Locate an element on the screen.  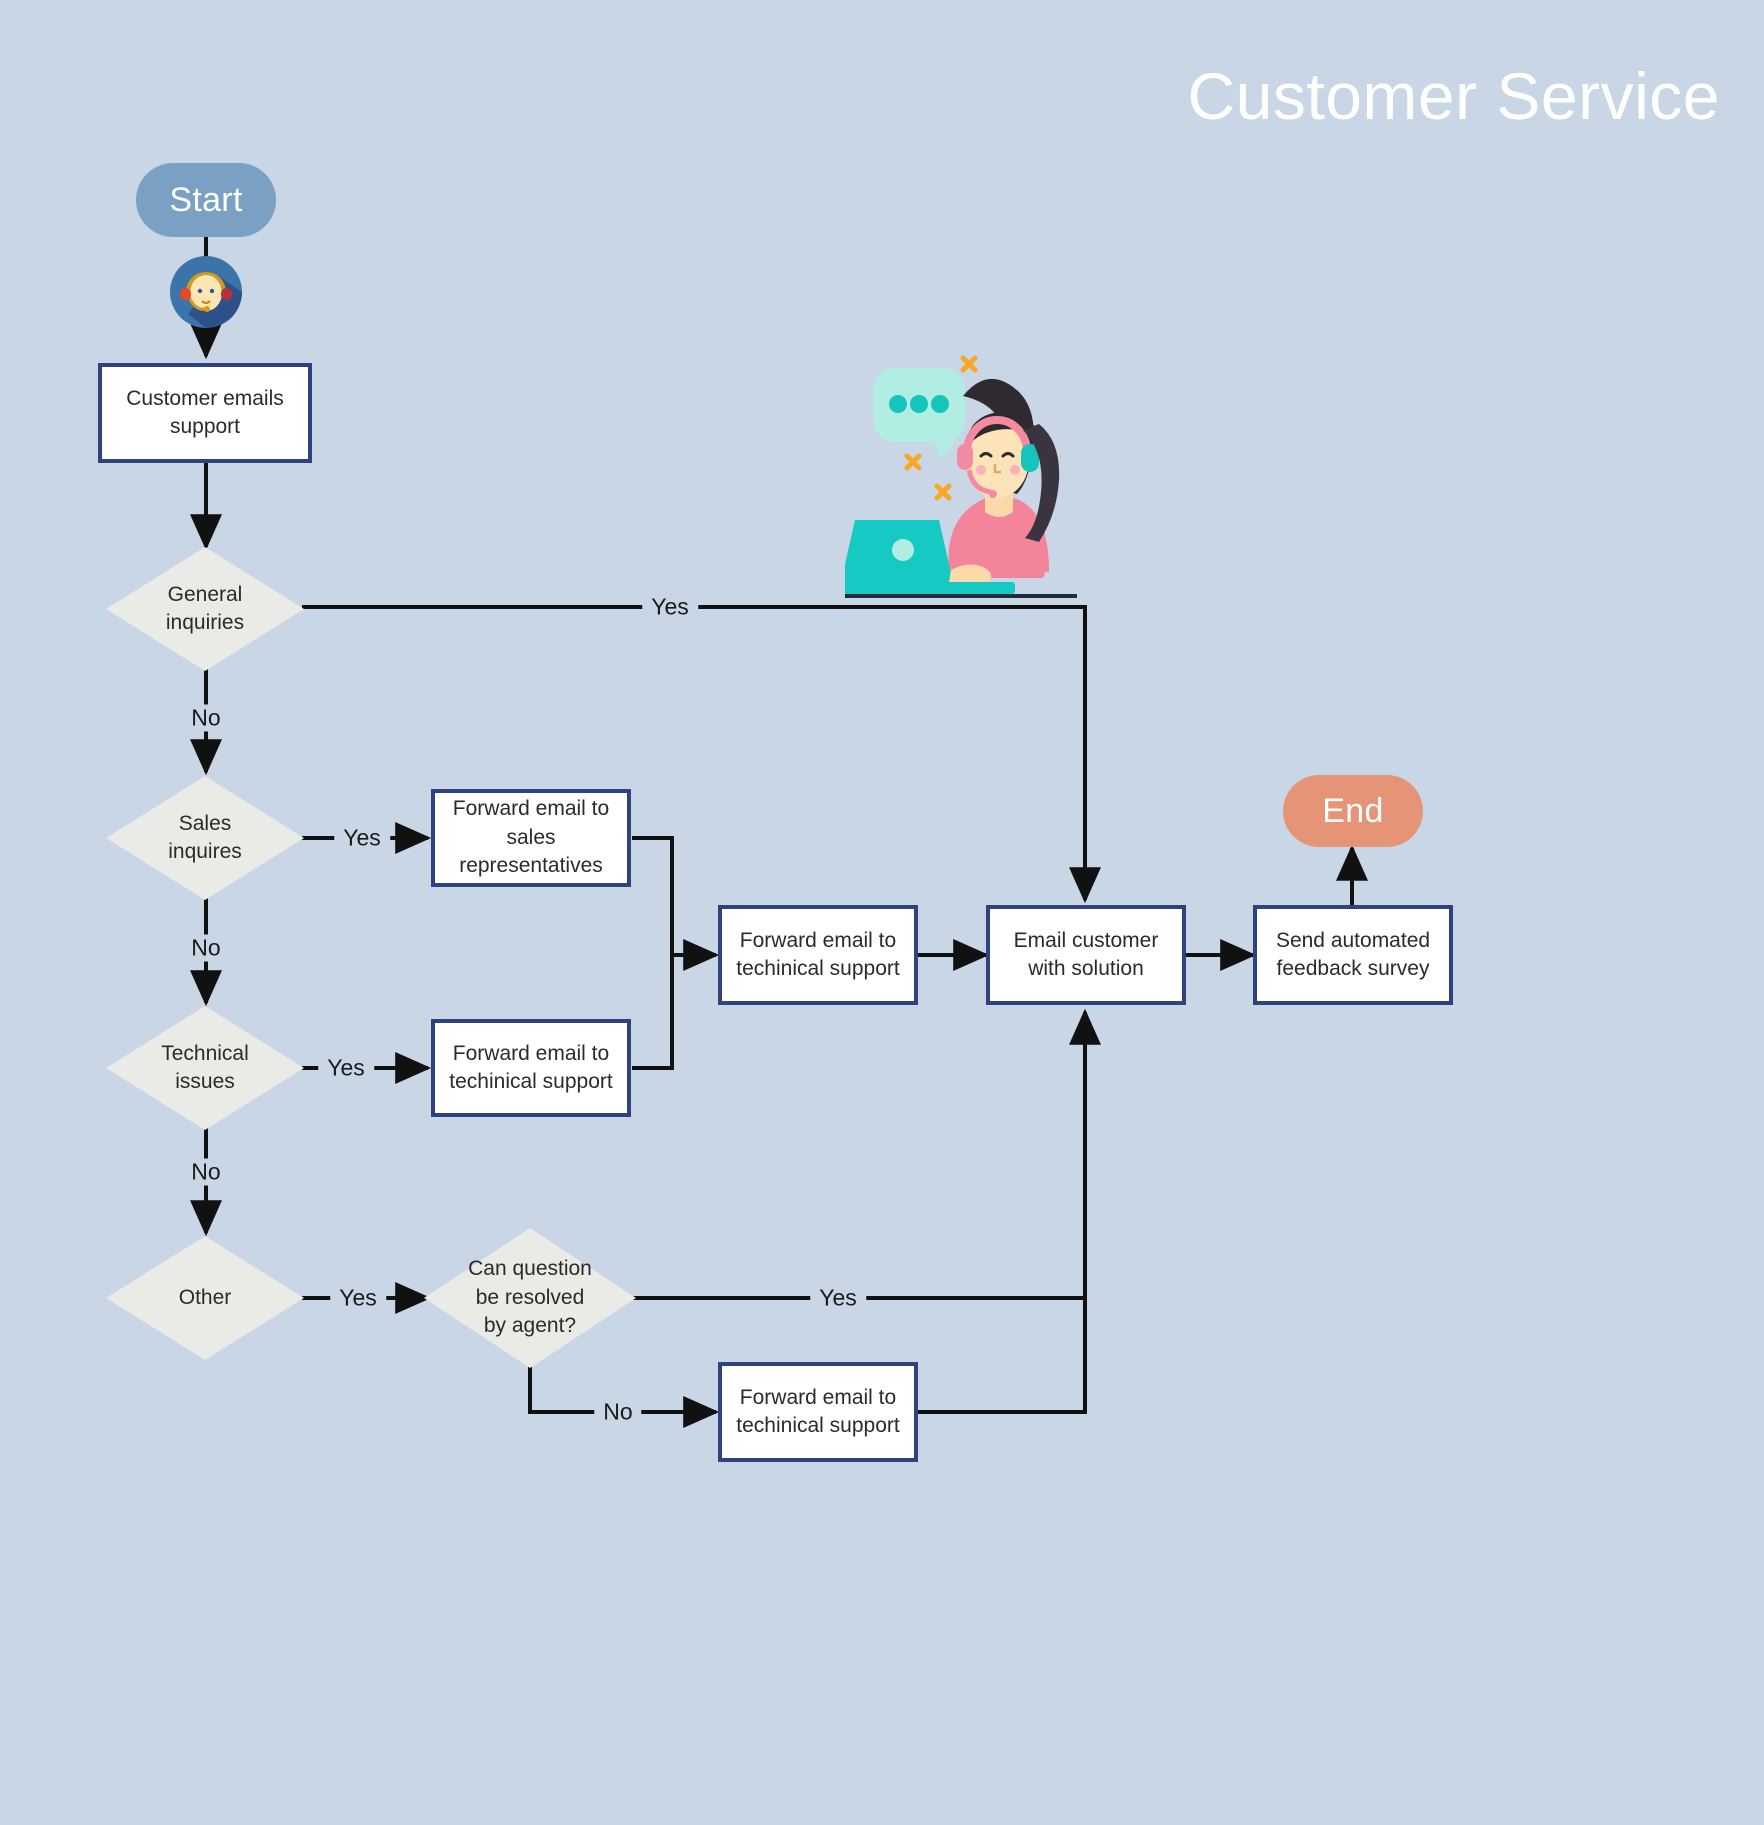
headset-operator-avatar-icon is located at coordinates (206, 292).